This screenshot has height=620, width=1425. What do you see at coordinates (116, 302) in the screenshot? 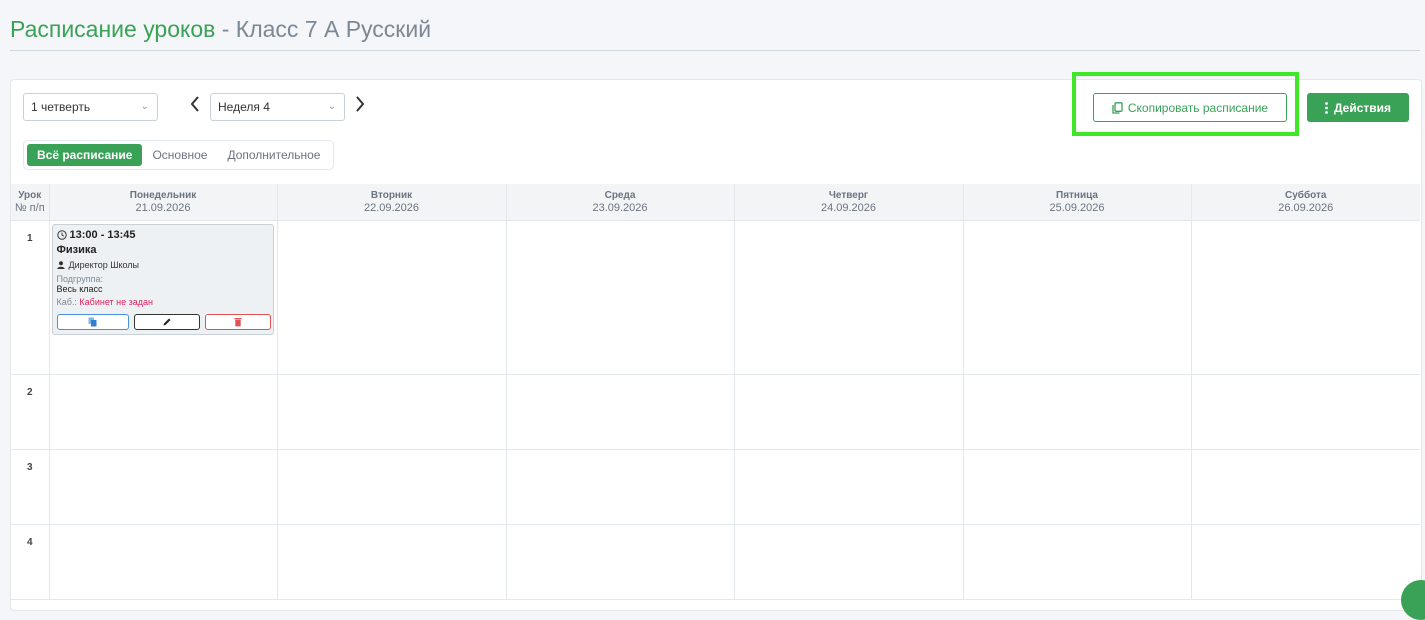
I see `room-value: Кабинет не задан` at bounding box center [116, 302].